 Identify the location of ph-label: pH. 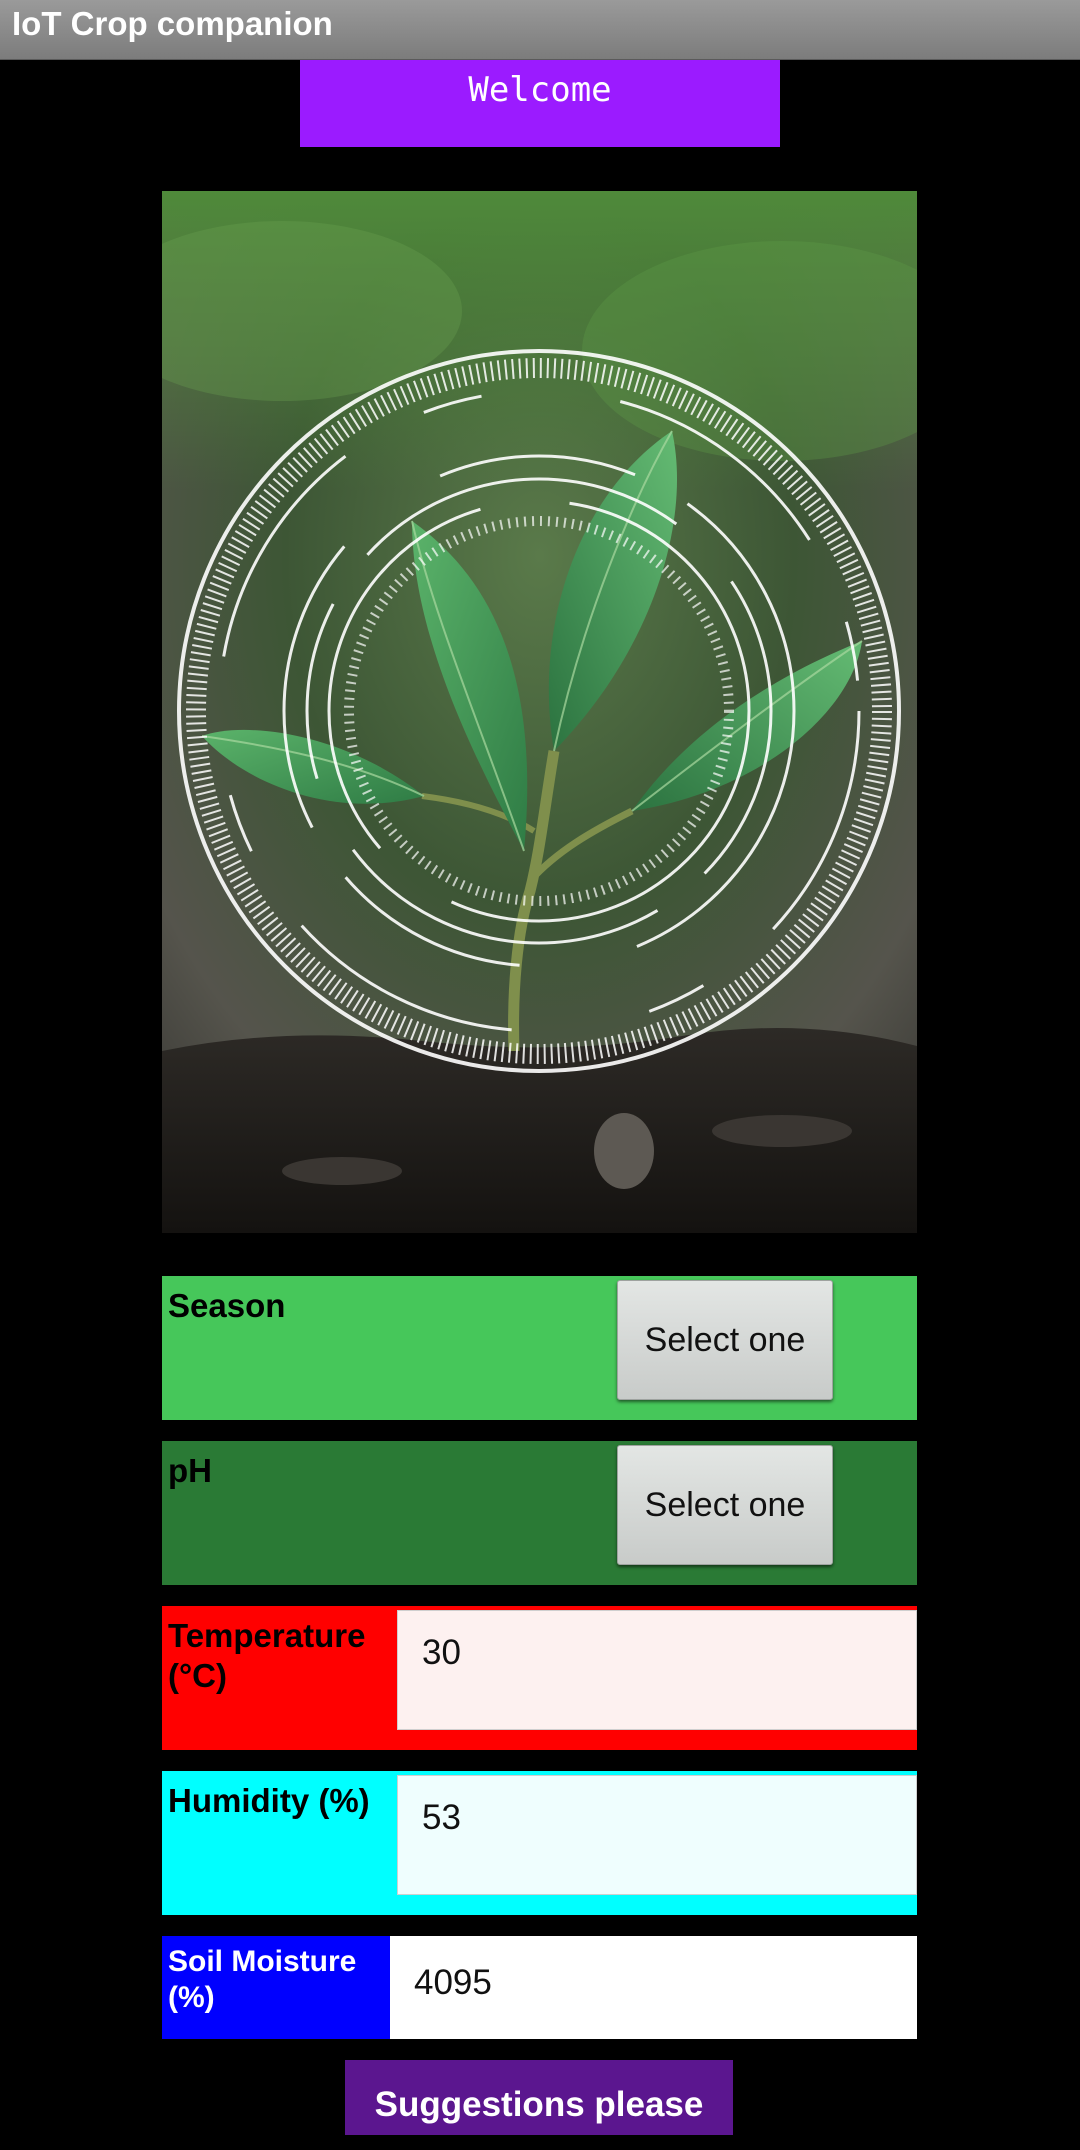
(190, 1470).